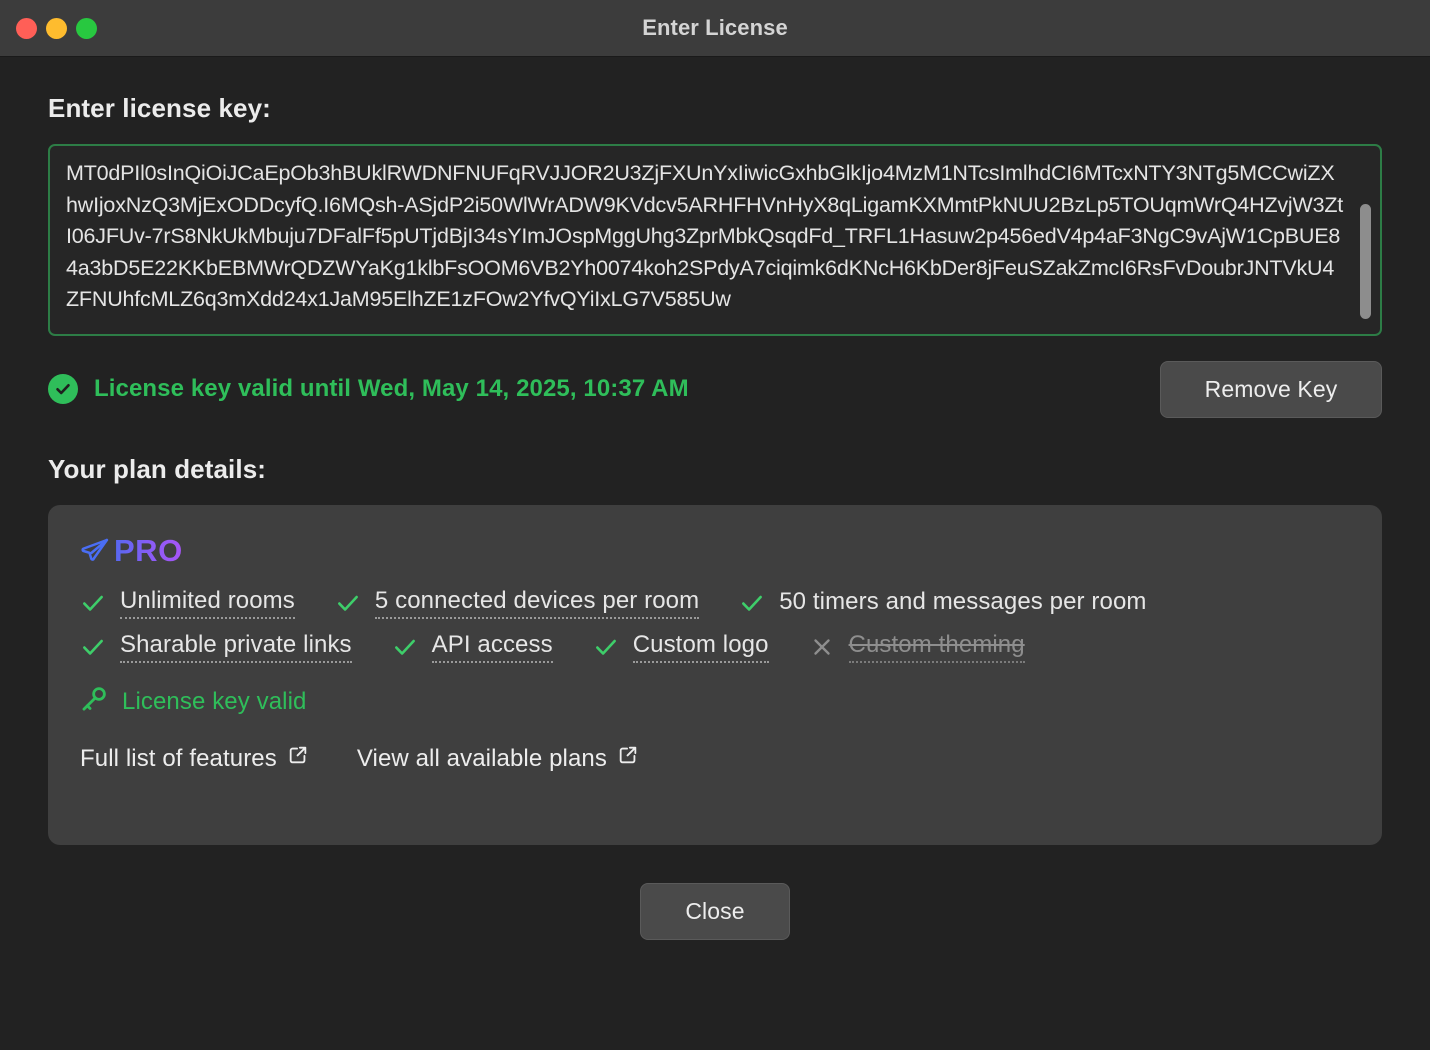  I want to click on key-icon, so click(94, 701).